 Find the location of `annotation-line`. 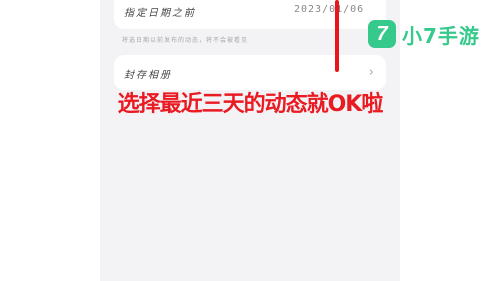

annotation-line is located at coordinates (337, 36).